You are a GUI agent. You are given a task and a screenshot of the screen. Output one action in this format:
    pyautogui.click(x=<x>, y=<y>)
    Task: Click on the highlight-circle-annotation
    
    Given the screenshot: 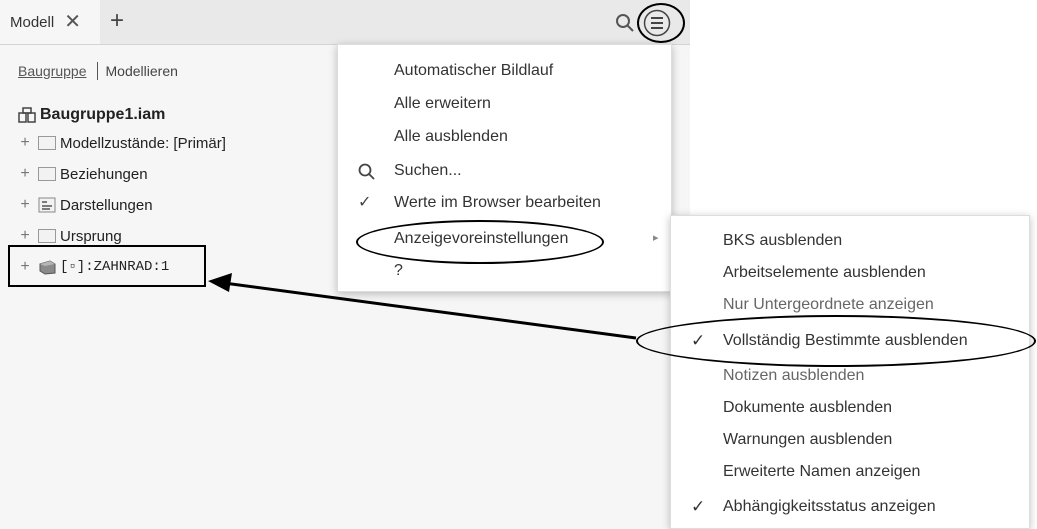 What is the action you would take?
    pyautogui.click(x=661, y=23)
    